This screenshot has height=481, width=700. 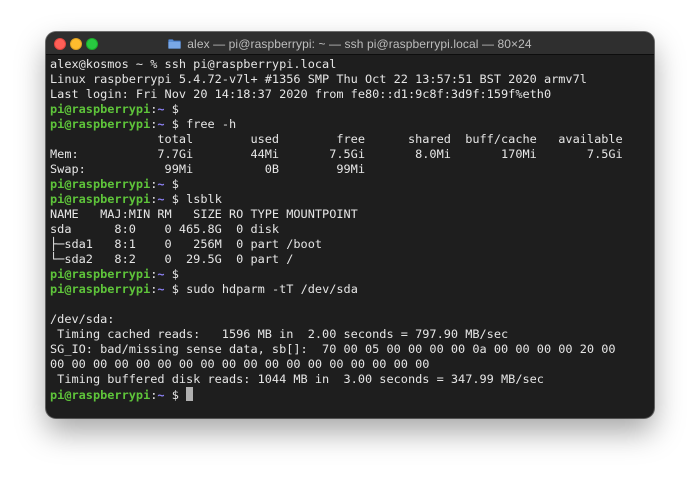 What do you see at coordinates (165, 229) in the screenshot?
I see `terminal-line: sda 8:0 0 465.8G 0 disk` at bounding box center [165, 229].